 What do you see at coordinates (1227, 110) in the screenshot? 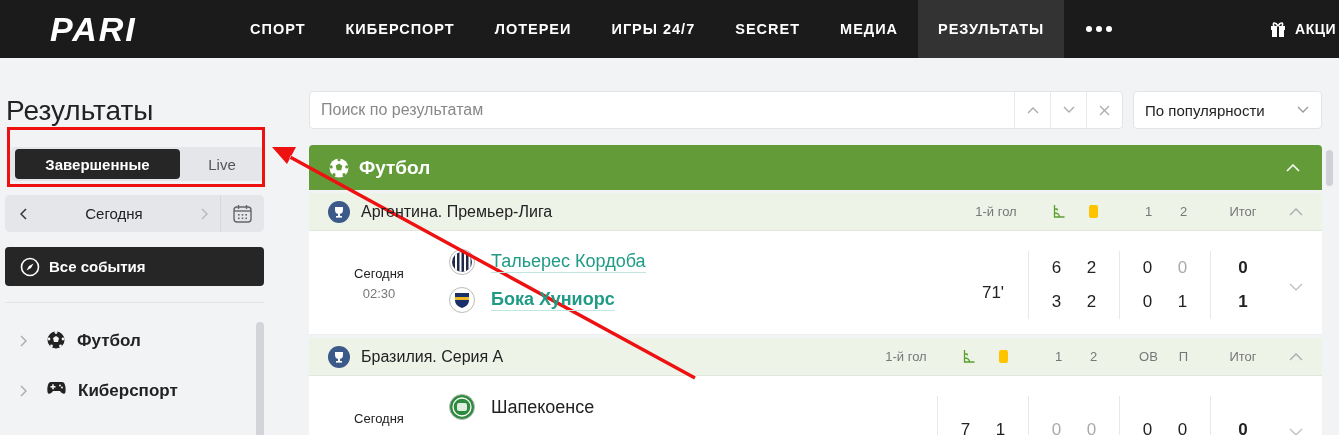
I see `sort-dropdown: По популярности` at bounding box center [1227, 110].